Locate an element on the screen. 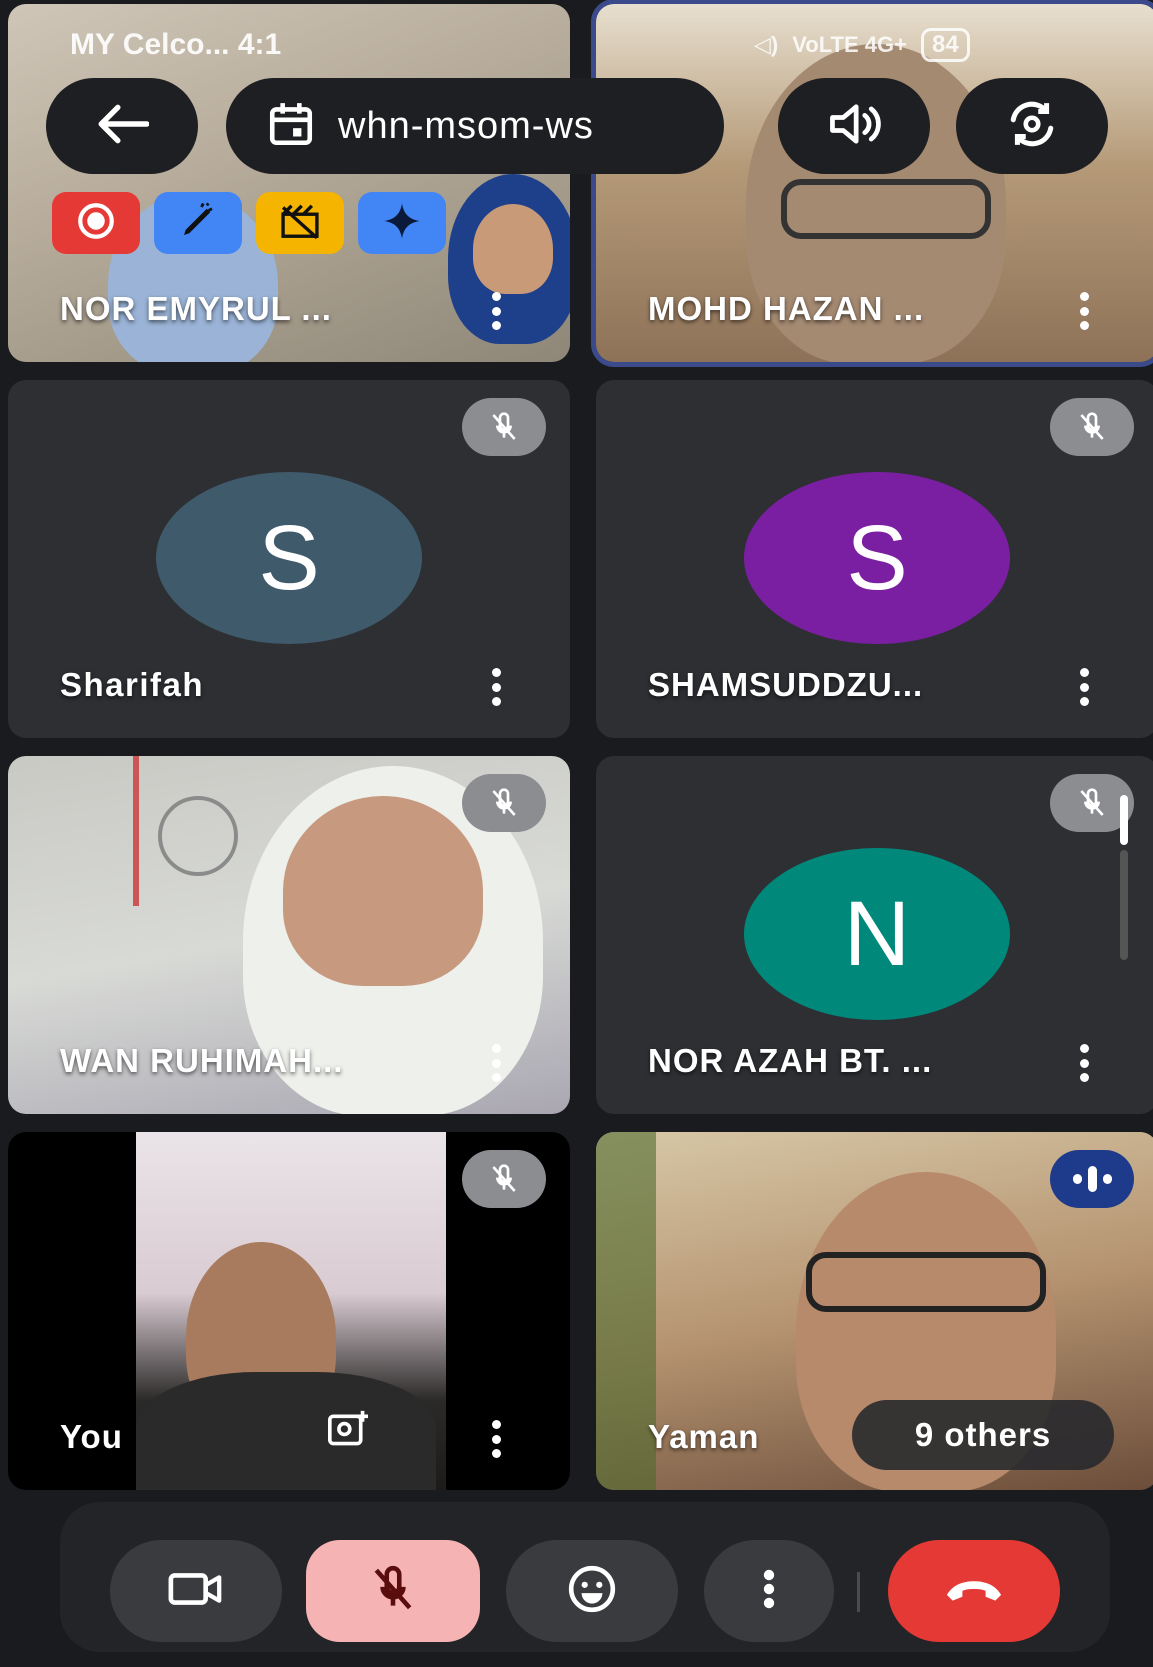  speaker-button is located at coordinates (854, 126).